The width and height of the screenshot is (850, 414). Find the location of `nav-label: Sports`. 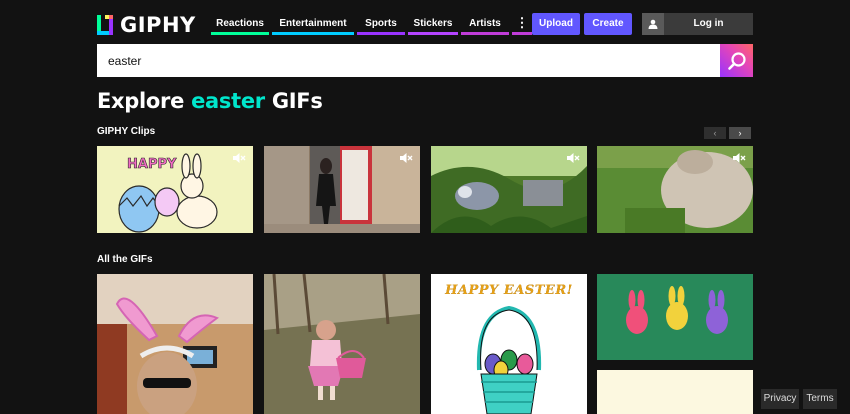

nav-label: Sports is located at coordinates (381, 23).